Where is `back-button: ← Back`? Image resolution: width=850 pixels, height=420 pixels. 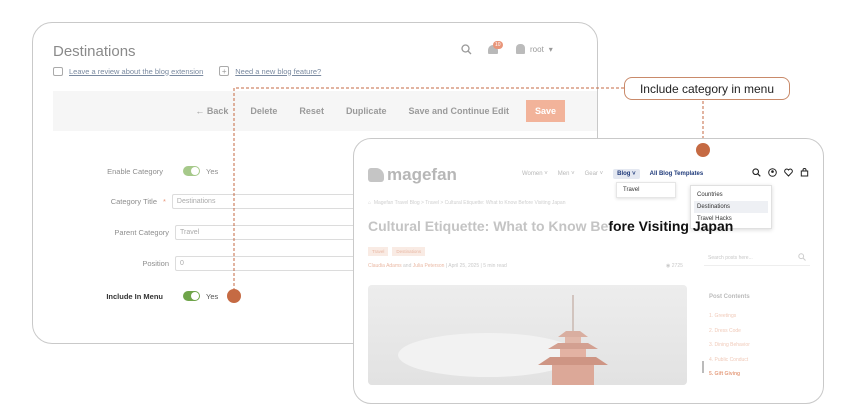
back-button: ← Back is located at coordinates (211, 111).